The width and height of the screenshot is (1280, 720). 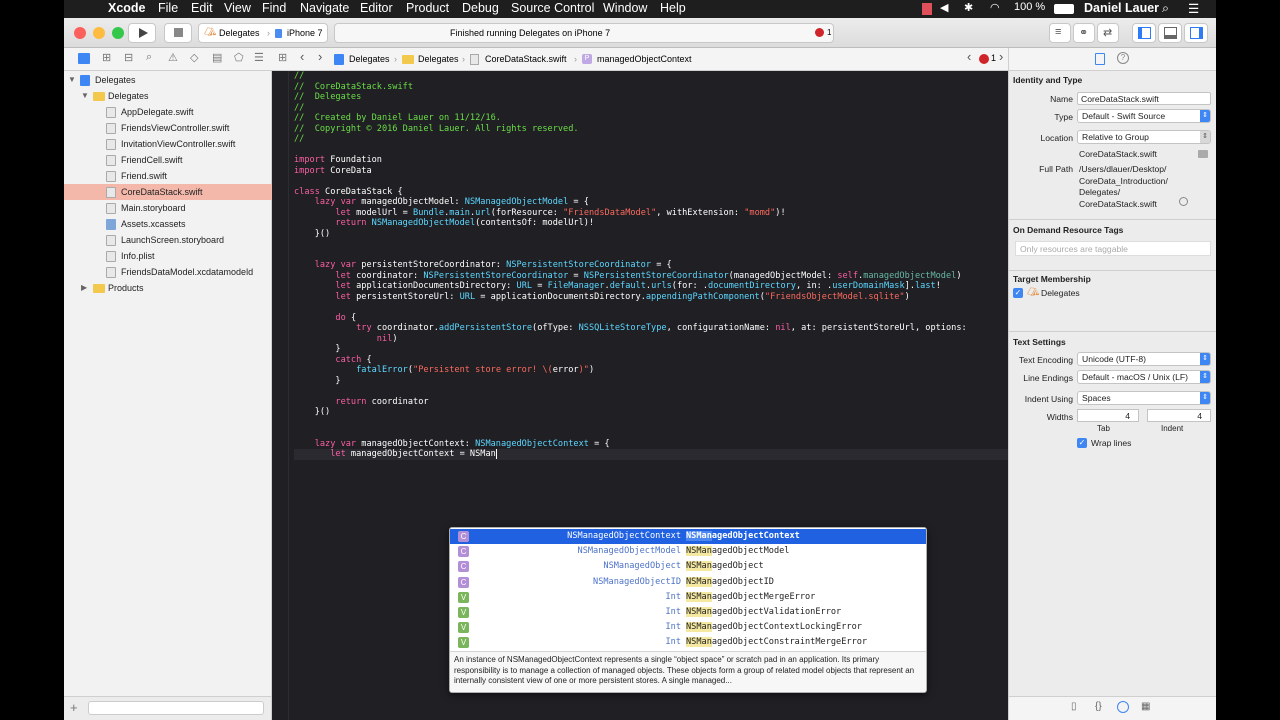 I want to click on navigator-row: Friend.swift, so click(x=168, y=176).